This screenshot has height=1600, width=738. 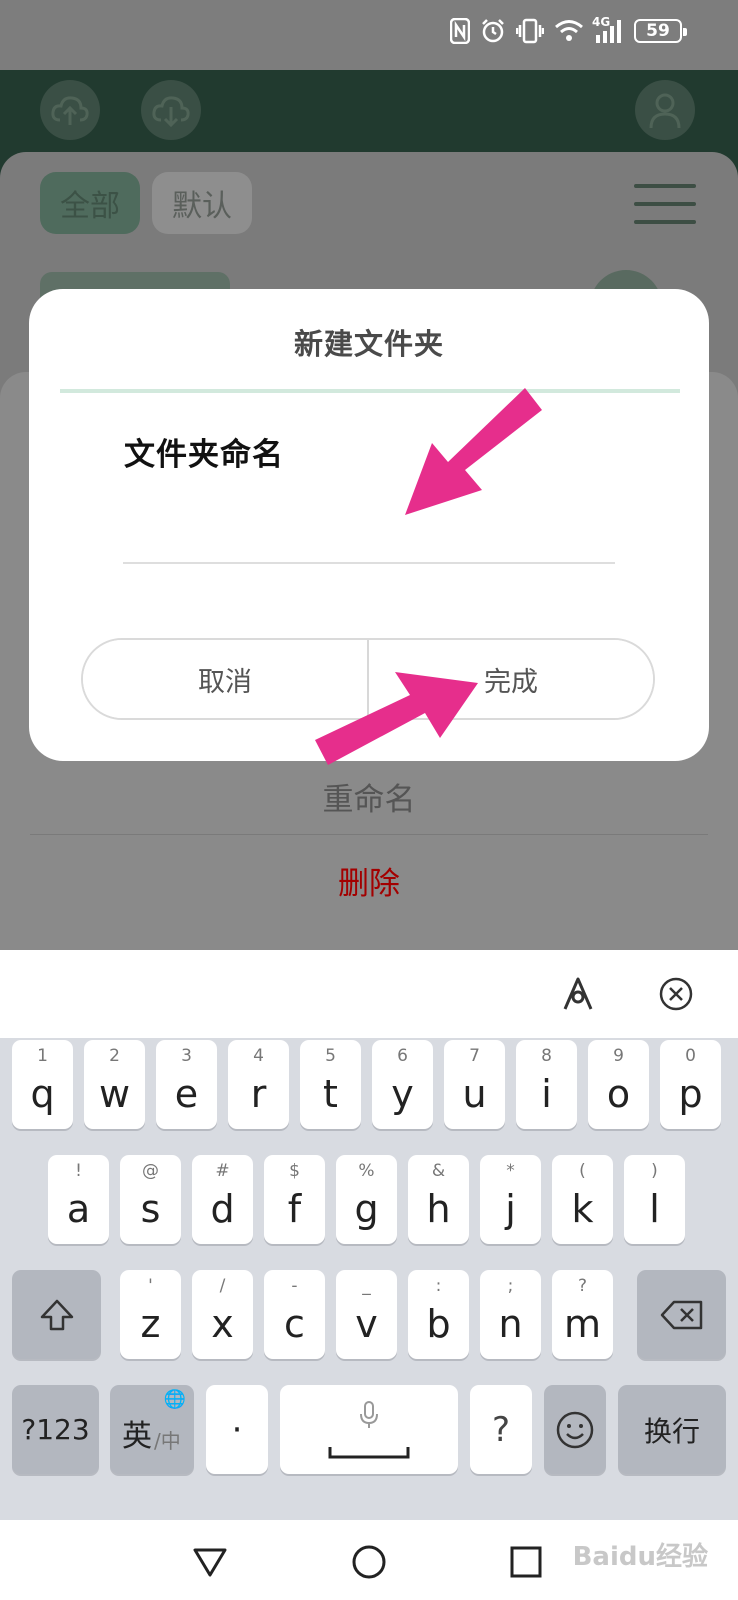 What do you see at coordinates (510, 1324) in the screenshot?
I see `key-label: n` at bounding box center [510, 1324].